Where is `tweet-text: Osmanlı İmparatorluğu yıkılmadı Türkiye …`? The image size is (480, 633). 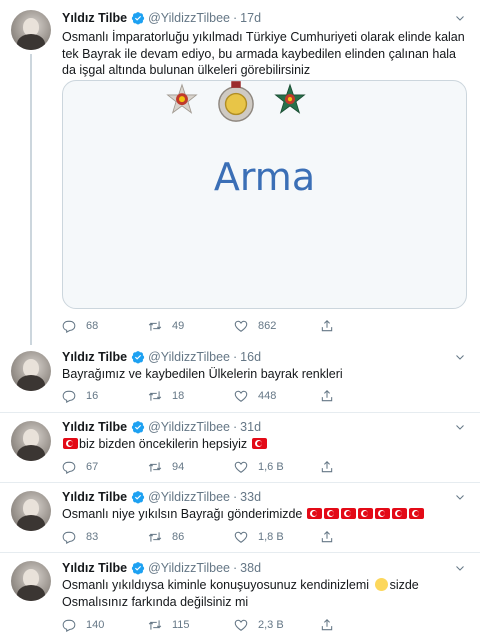 tweet-text: Osmanlı İmparatorluğu yıkılmadı Türkiye … is located at coordinates (263, 53).